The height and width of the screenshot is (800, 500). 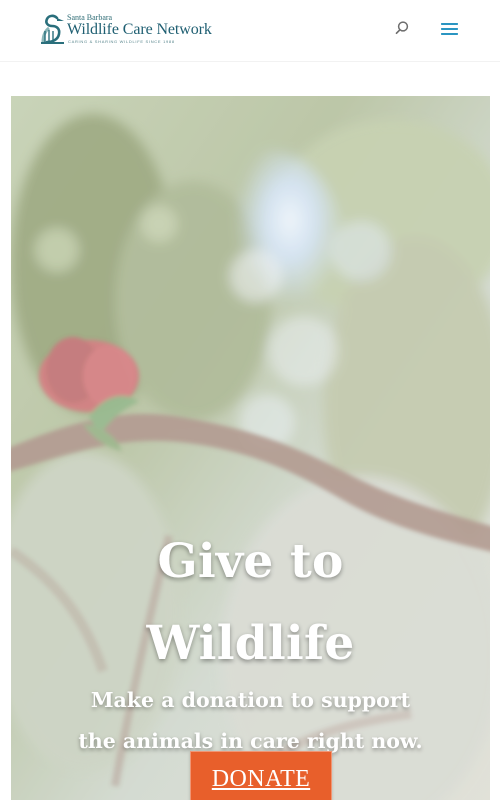 I want to click on heron-logo-icon, so click(x=52, y=29).